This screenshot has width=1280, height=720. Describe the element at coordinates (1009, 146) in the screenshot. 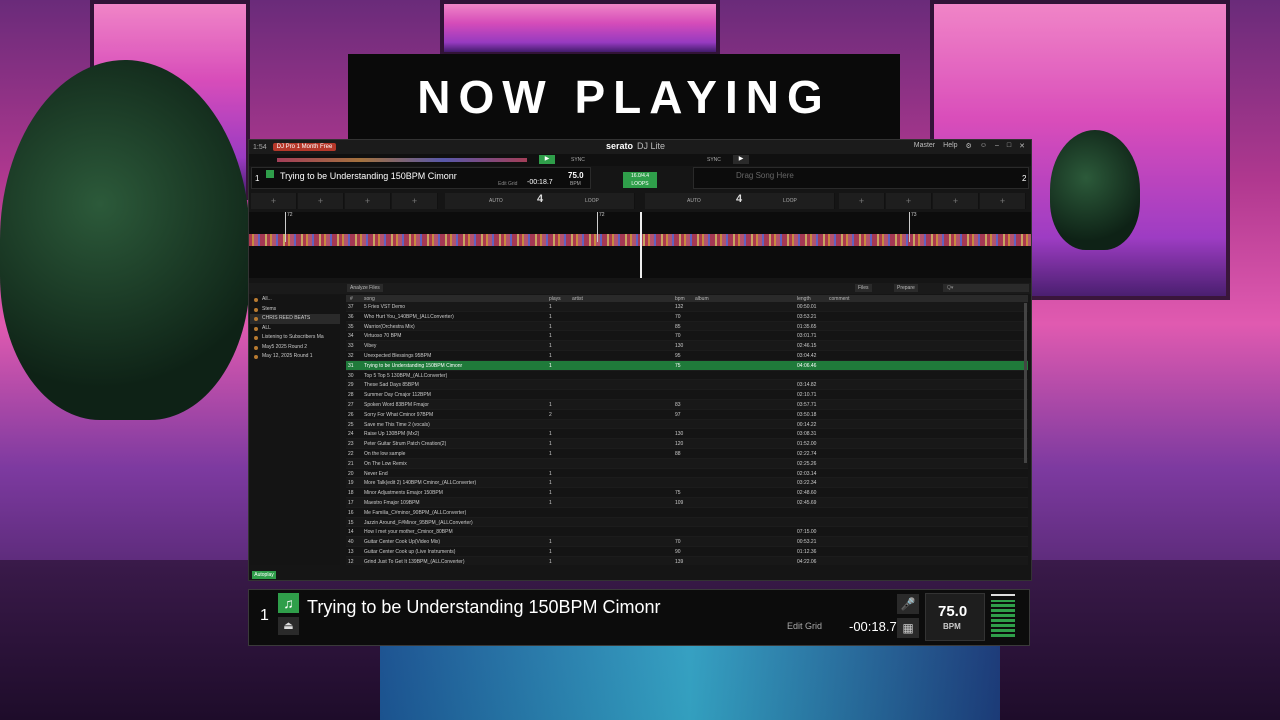

I see `maximize-icon: □` at that location.